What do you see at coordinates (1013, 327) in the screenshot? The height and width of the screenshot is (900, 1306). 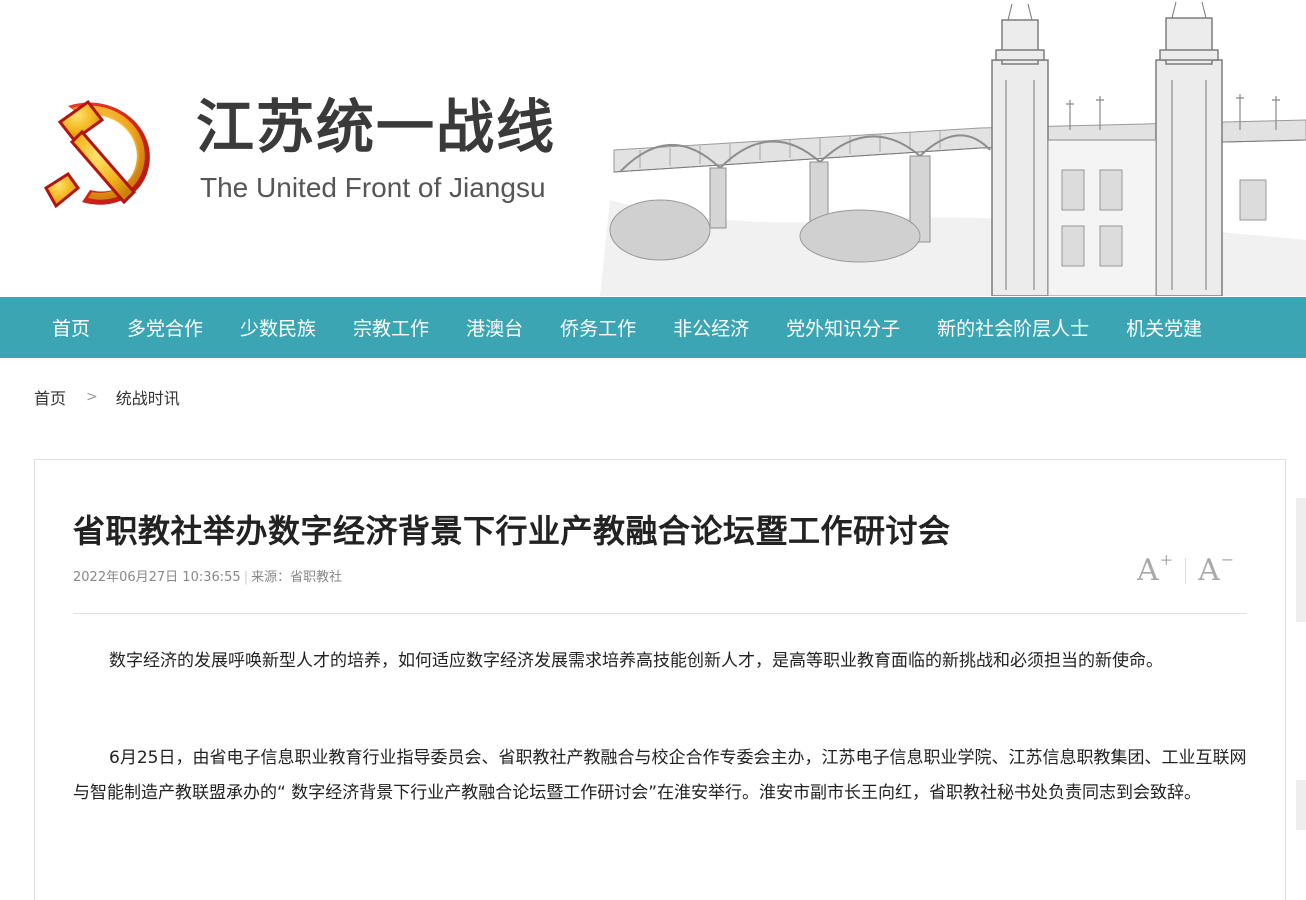 I see `nav-item-new-social-strata: 新的社会阶层人士` at bounding box center [1013, 327].